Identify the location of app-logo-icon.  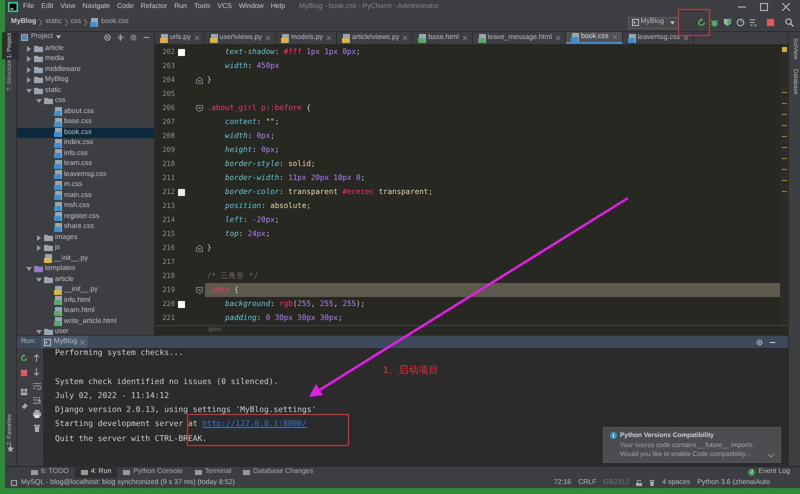
(13, 7).